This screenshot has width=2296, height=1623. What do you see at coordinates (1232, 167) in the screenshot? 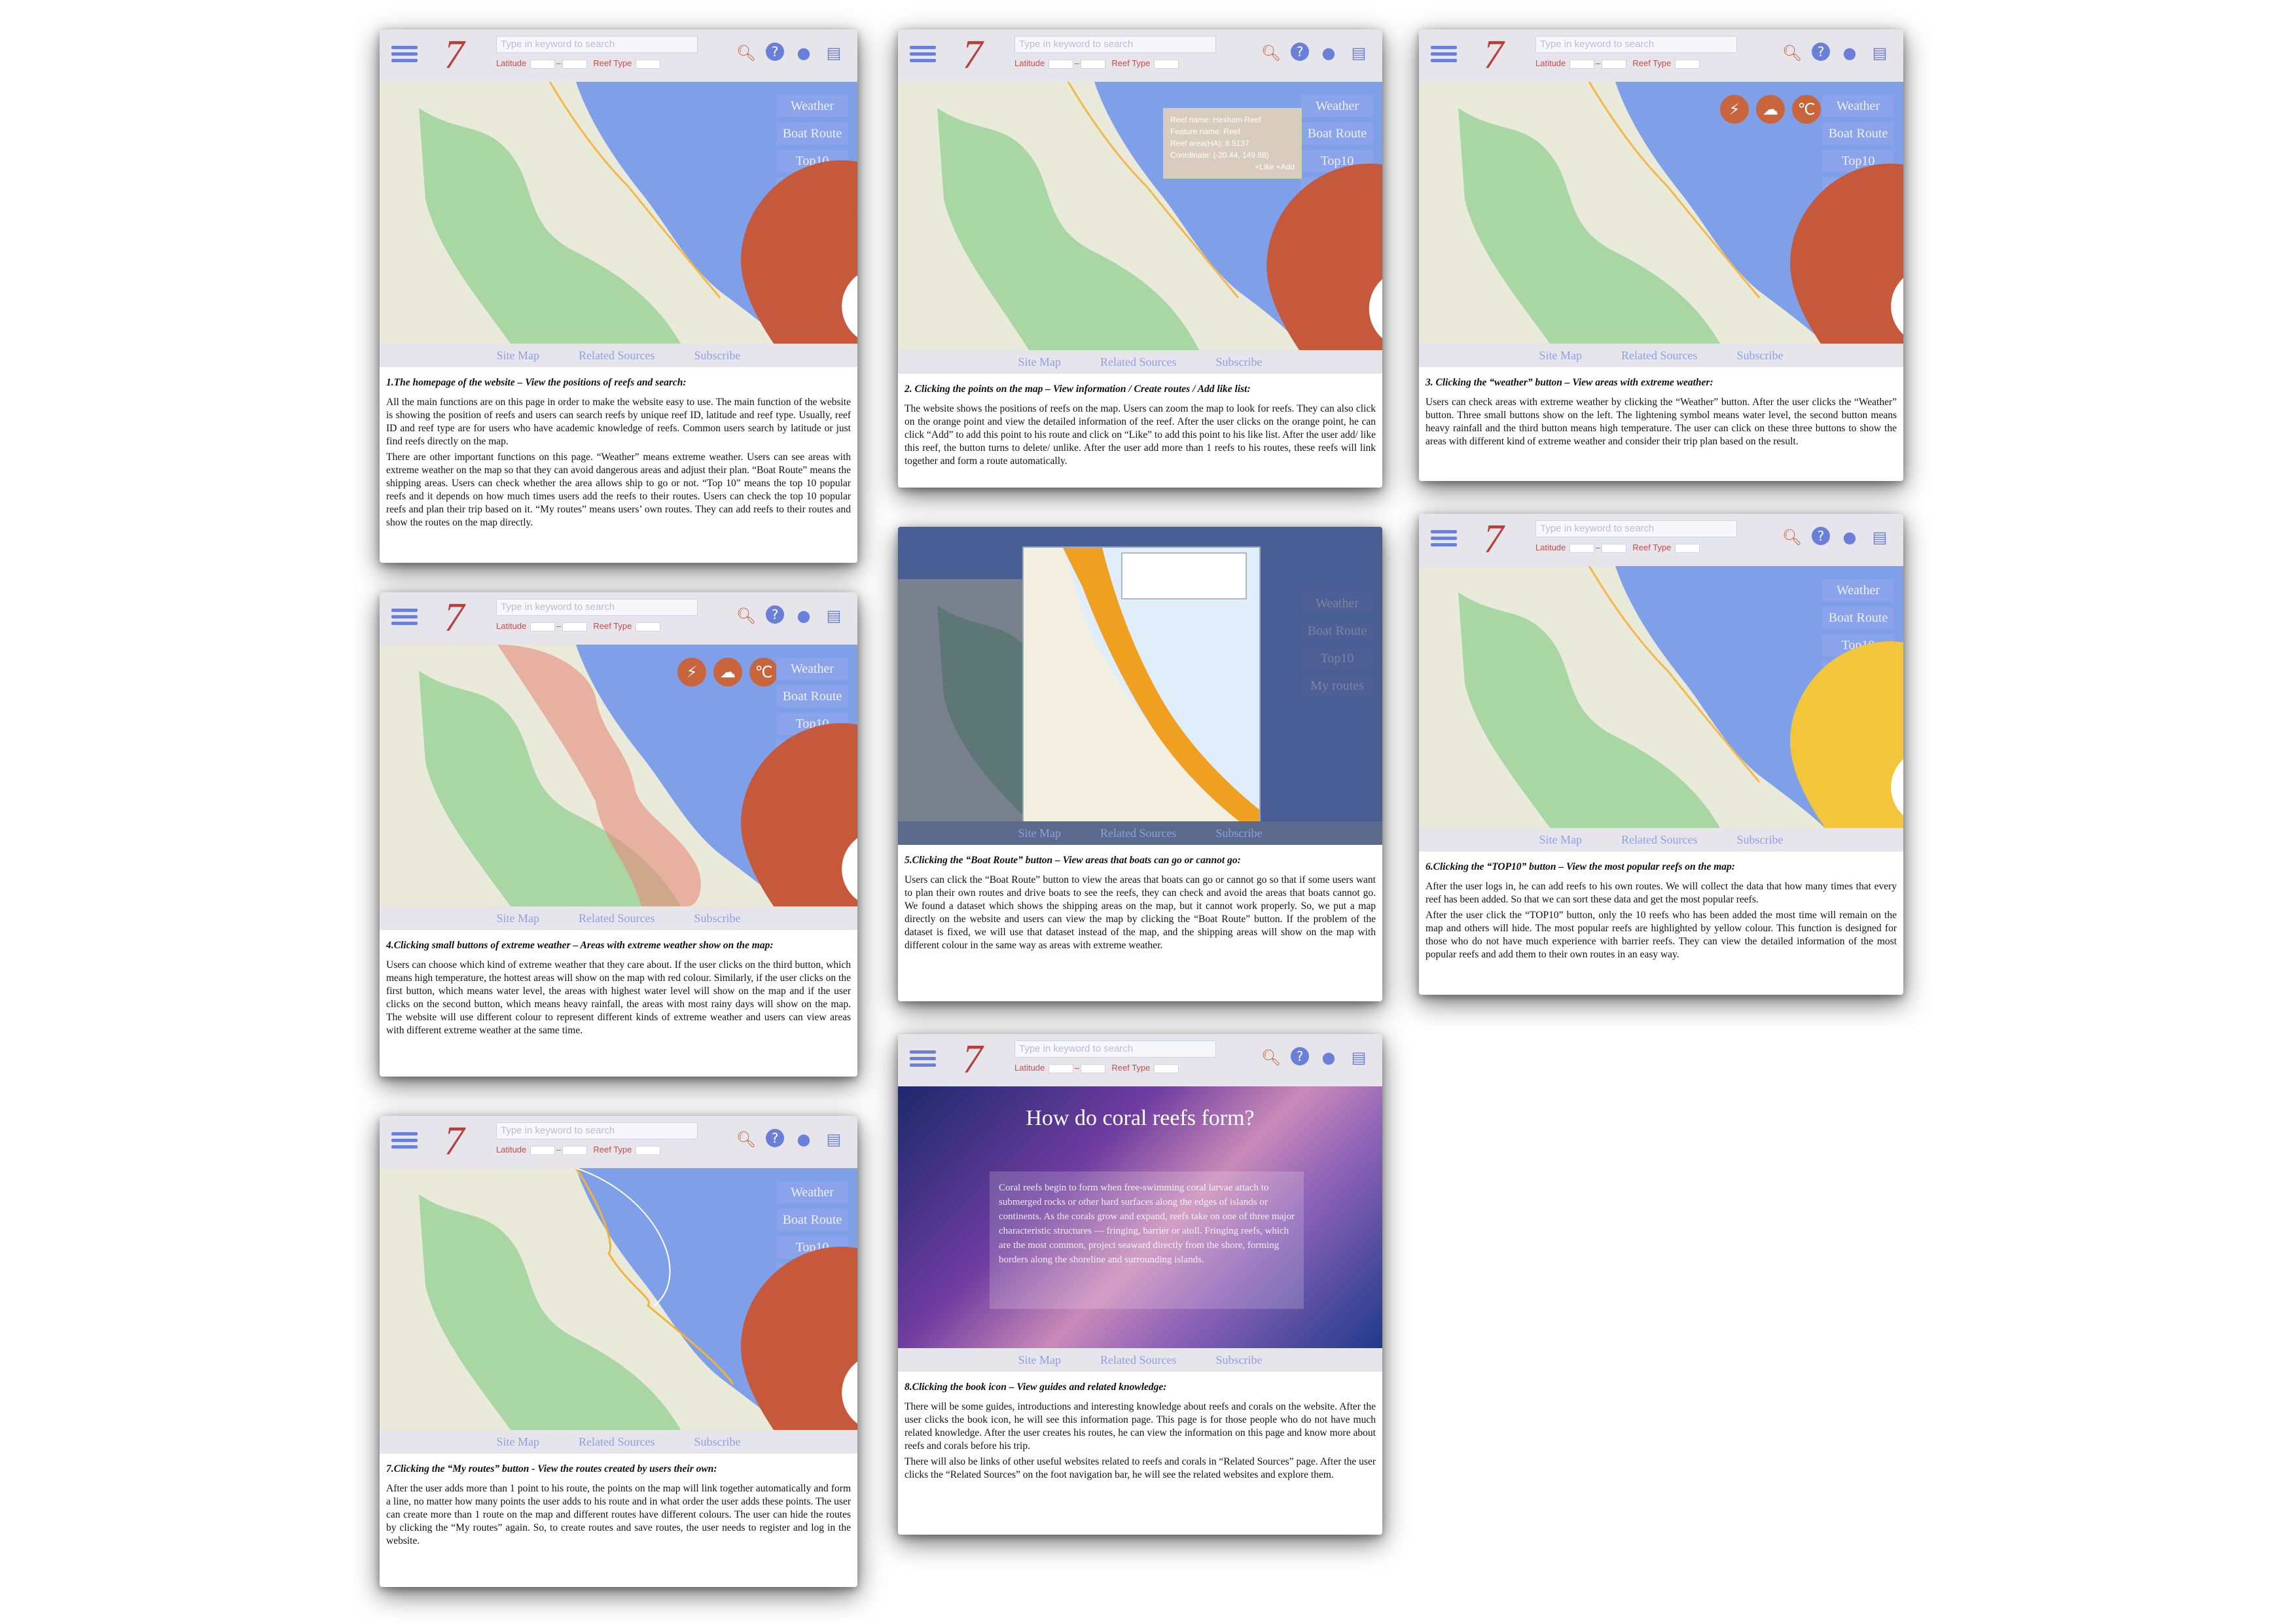
I see `popup-like-add-links: +Like +Add` at bounding box center [1232, 167].